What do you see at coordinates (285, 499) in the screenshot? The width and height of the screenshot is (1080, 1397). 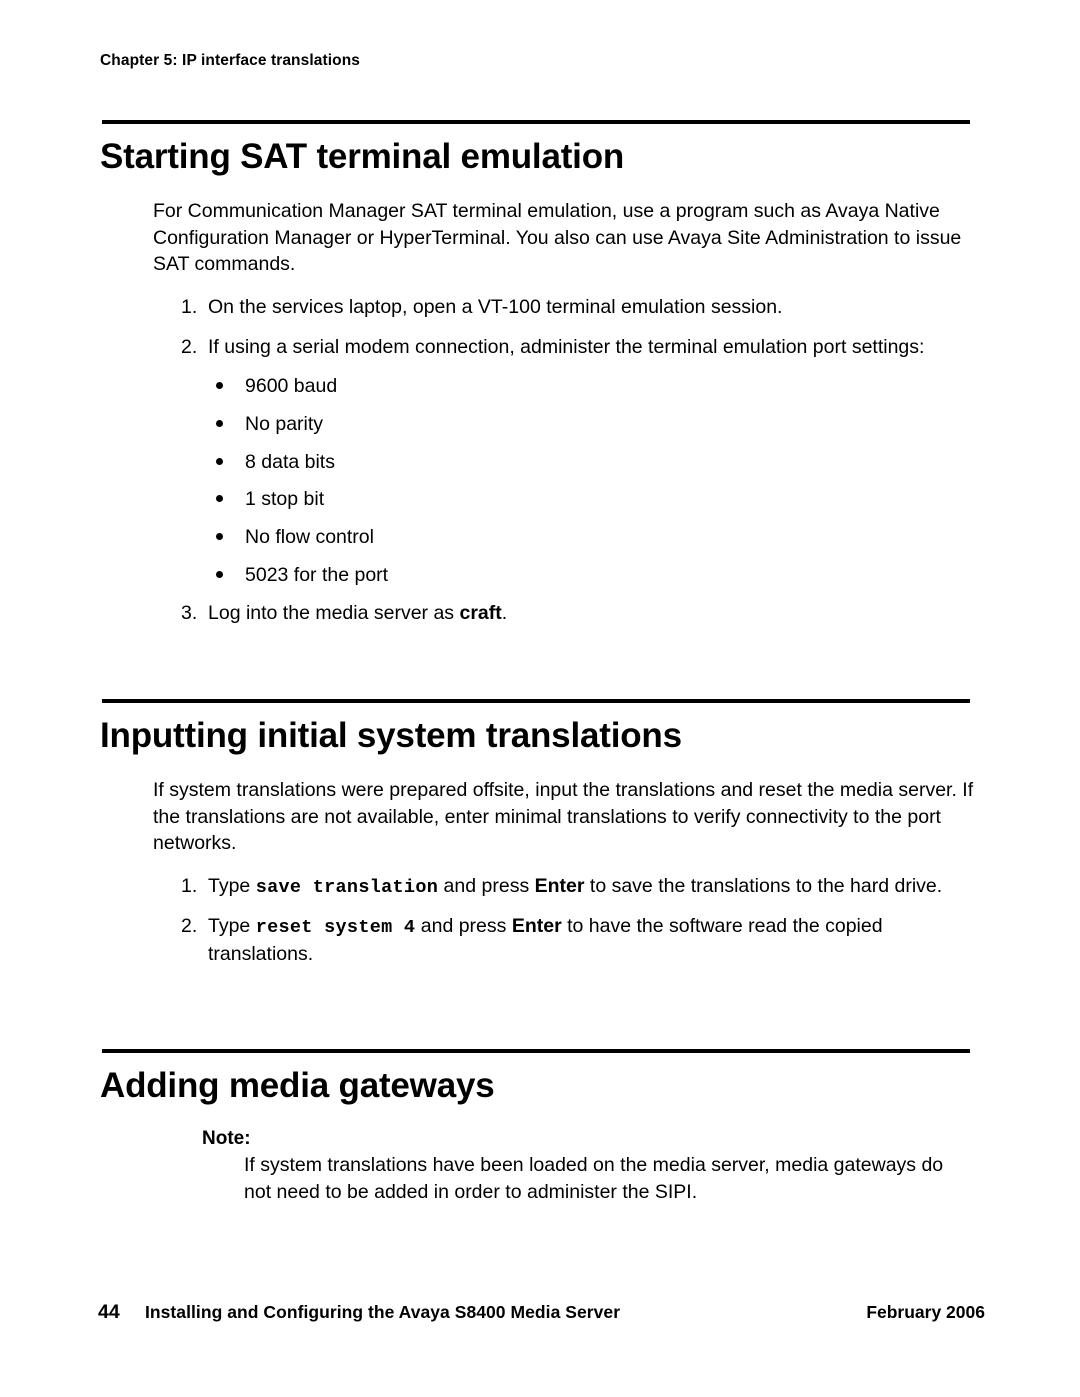 I see `bullet-text: 1 stop bit` at bounding box center [285, 499].